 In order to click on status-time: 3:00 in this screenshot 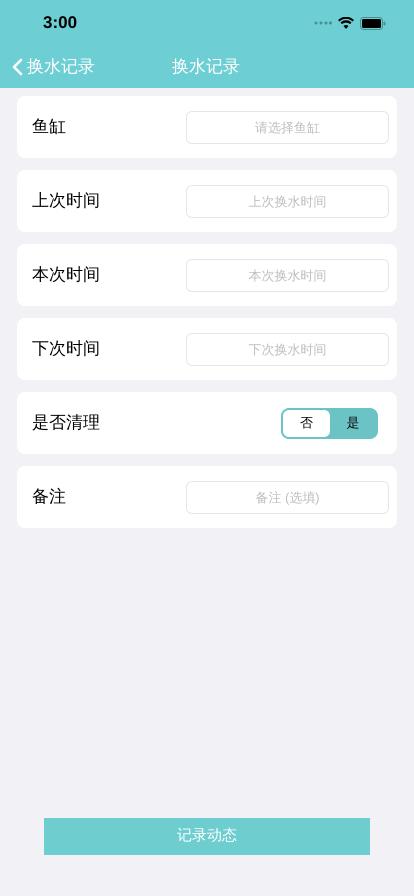, I will do `click(60, 23)`.